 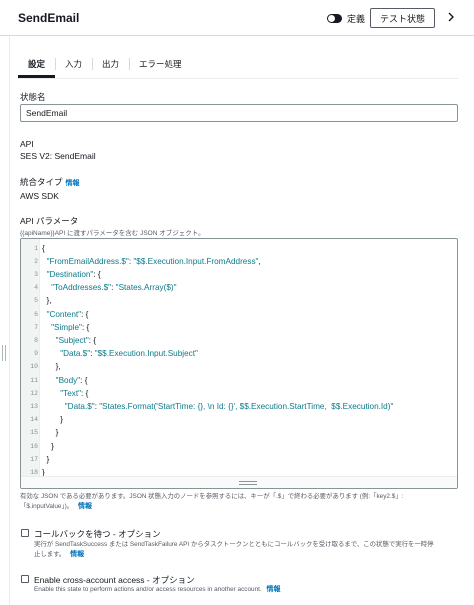 I want to click on tab-label: 入力, so click(x=74, y=64).